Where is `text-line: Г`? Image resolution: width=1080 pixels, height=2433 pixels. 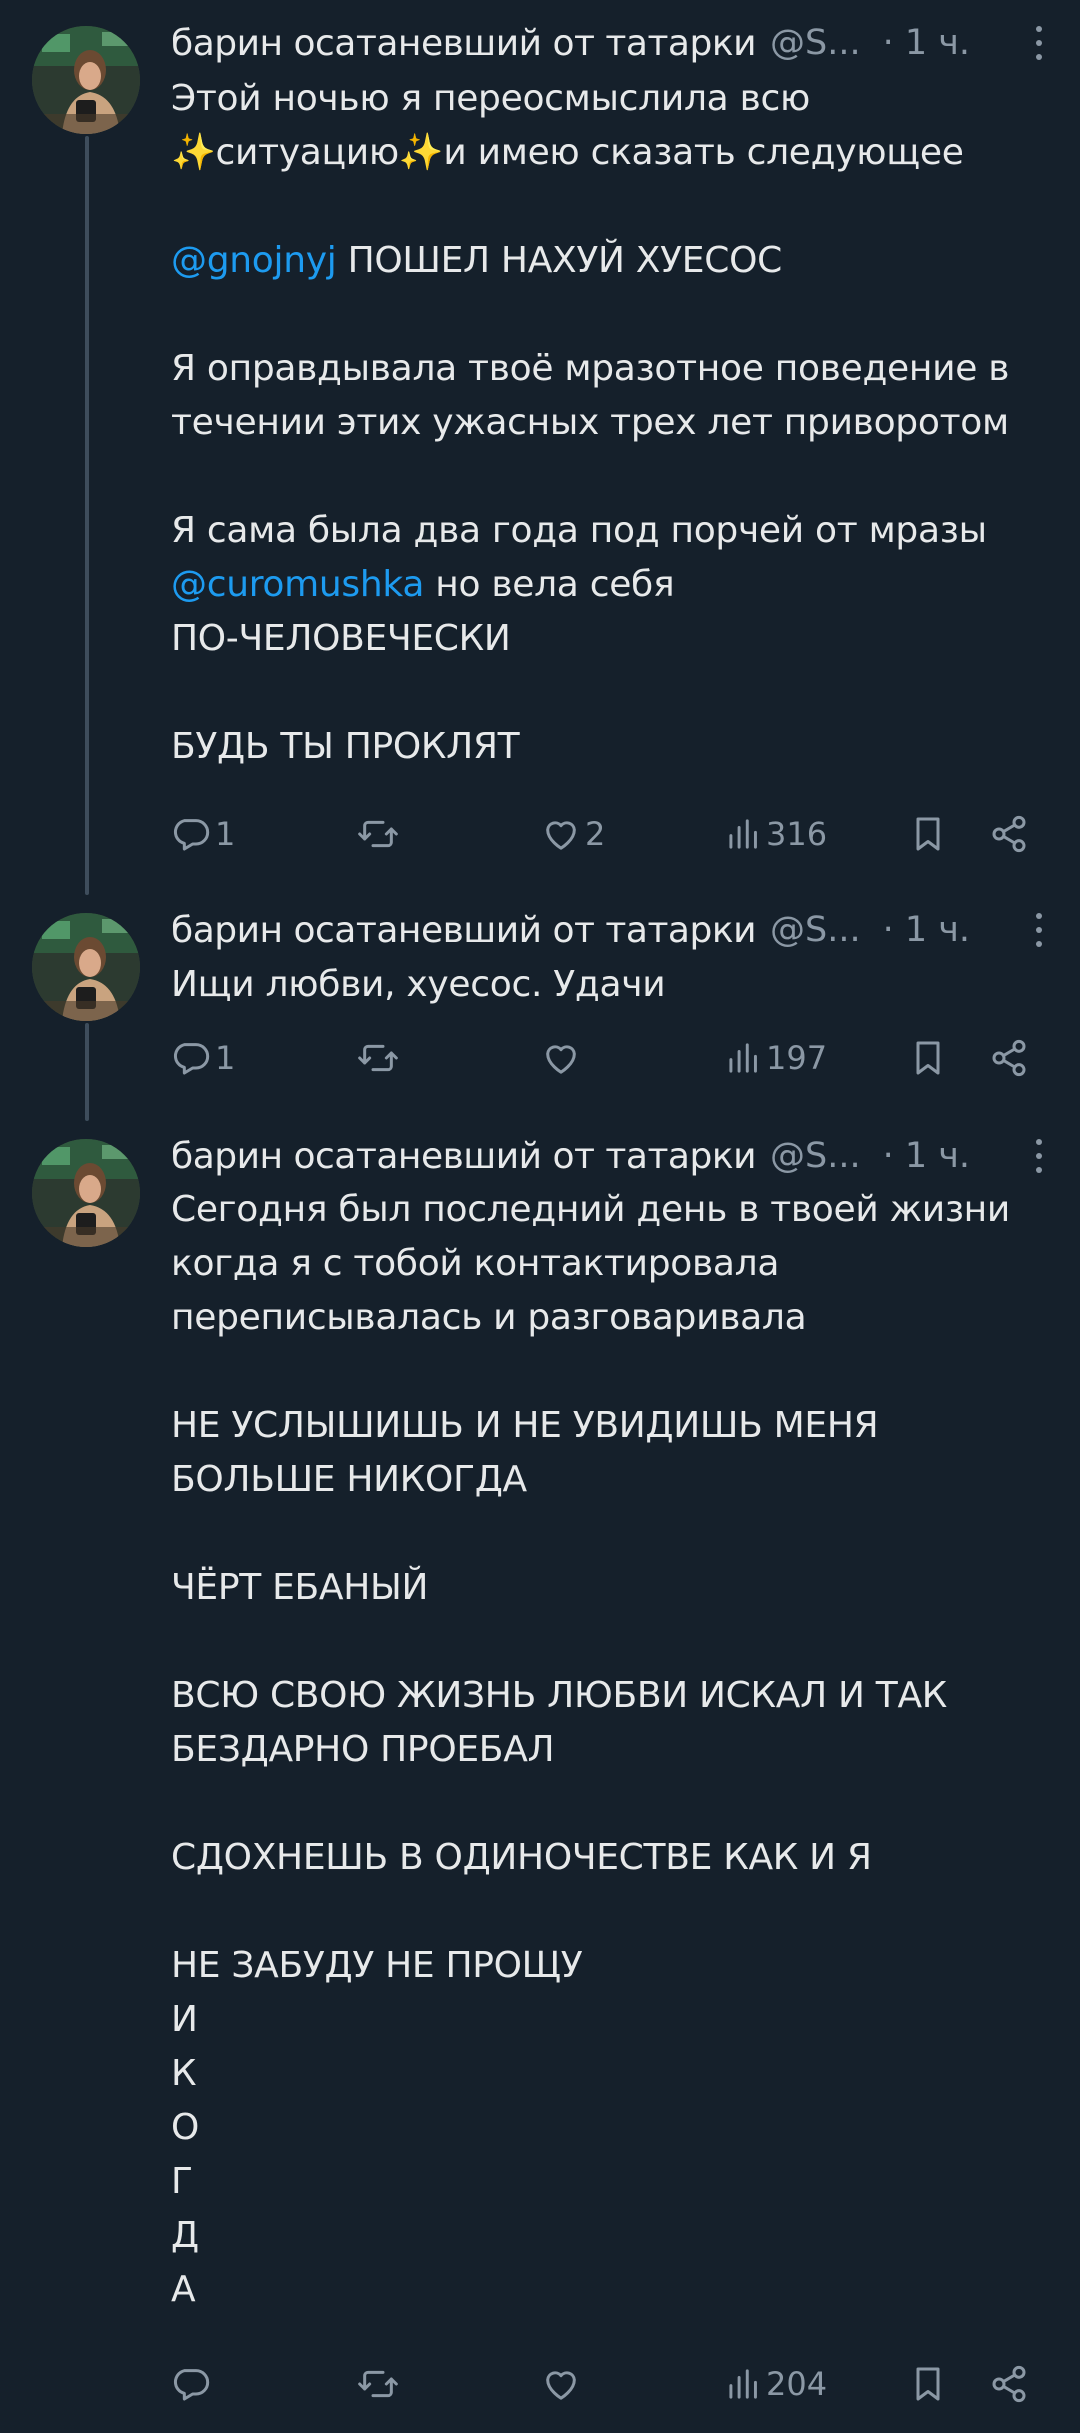 text-line: Г is located at coordinates (611, 2182).